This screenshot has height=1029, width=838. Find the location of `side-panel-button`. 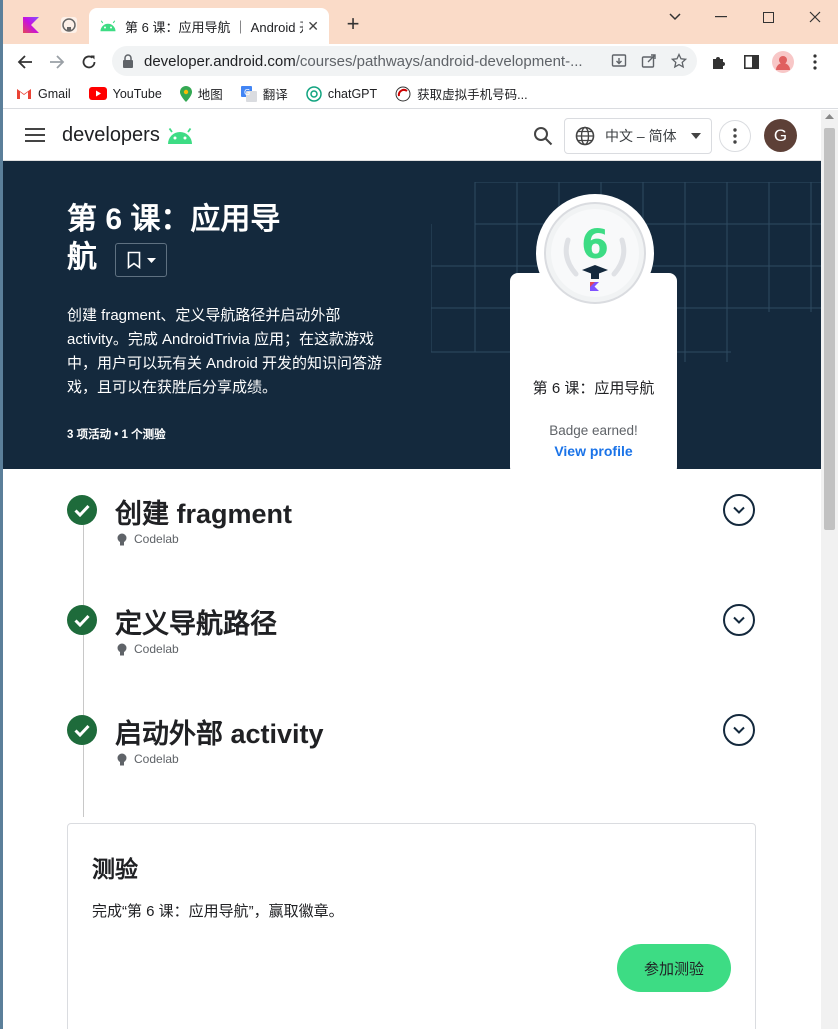

side-panel-button is located at coordinates (751, 62).